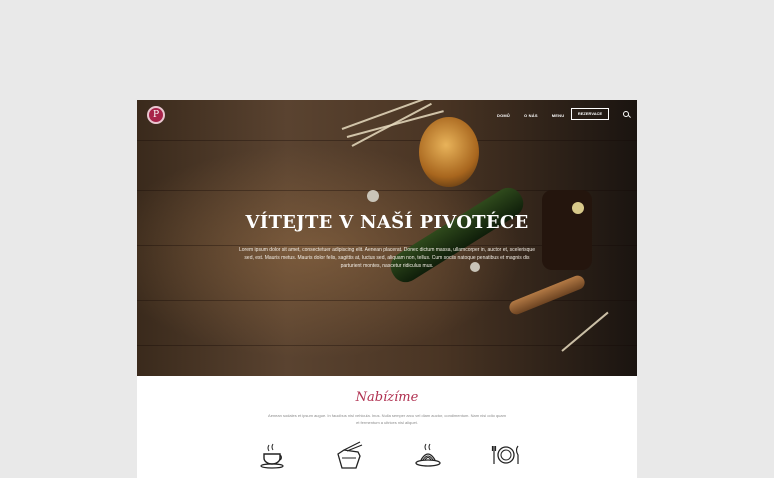 This screenshot has height=478, width=774. What do you see at coordinates (590, 114) in the screenshot?
I see `reservation-button: REZERVACE` at bounding box center [590, 114].